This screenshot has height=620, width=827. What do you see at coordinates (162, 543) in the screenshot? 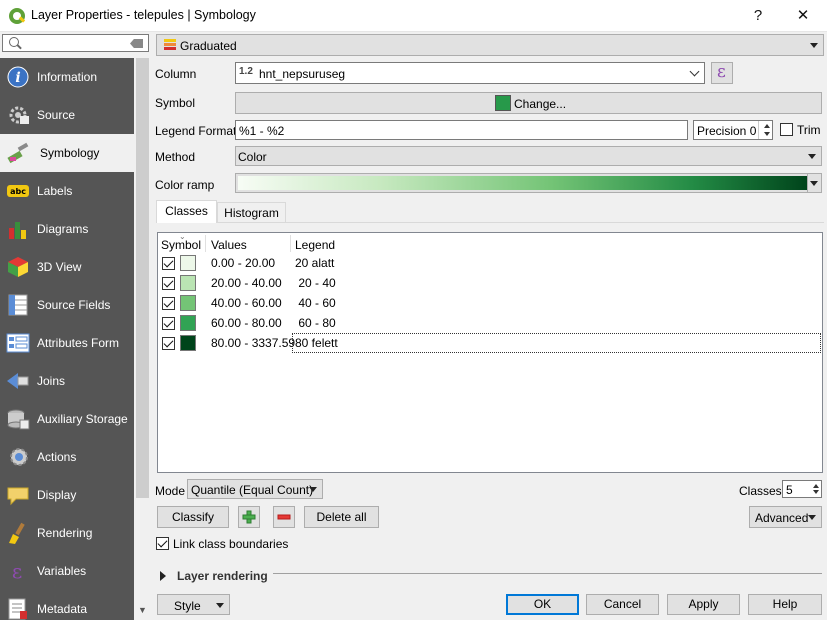
I see `link-boundaries-checkbox` at bounding box center [162, 543].